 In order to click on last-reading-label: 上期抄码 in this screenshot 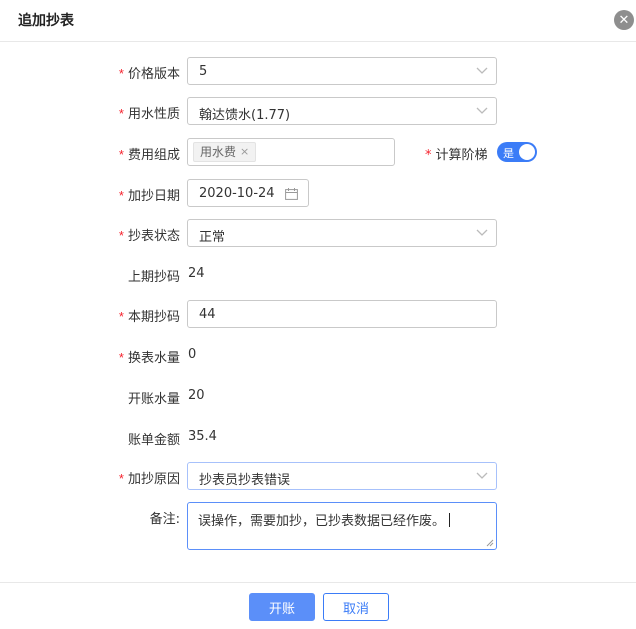, I will do `click(153, 277)`.